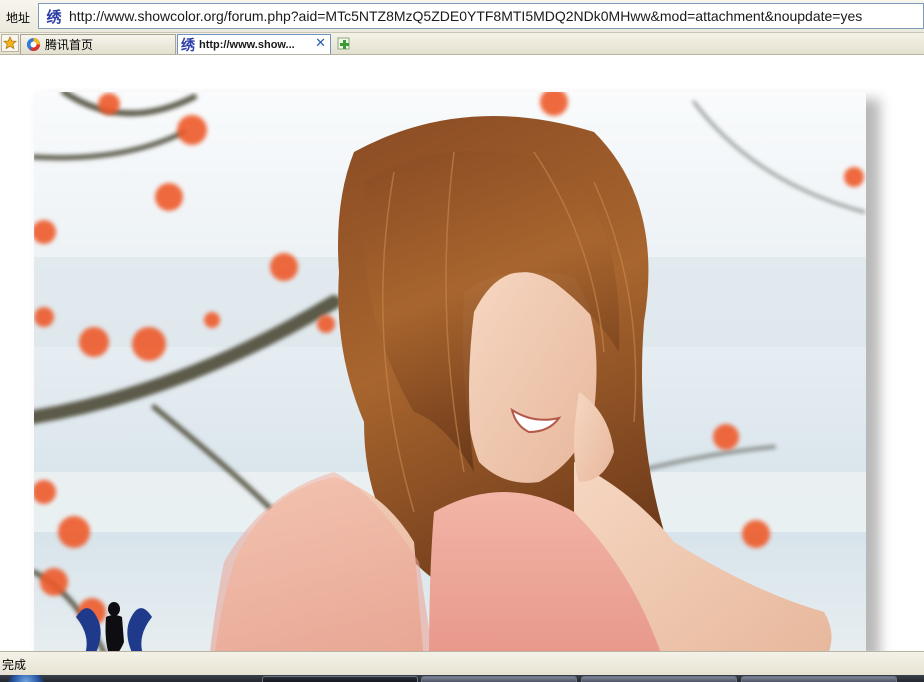  What do you see at coordinates (344, 43) in the screenshot?
I see `new-tab-icon` at bounding box center [344, 43].